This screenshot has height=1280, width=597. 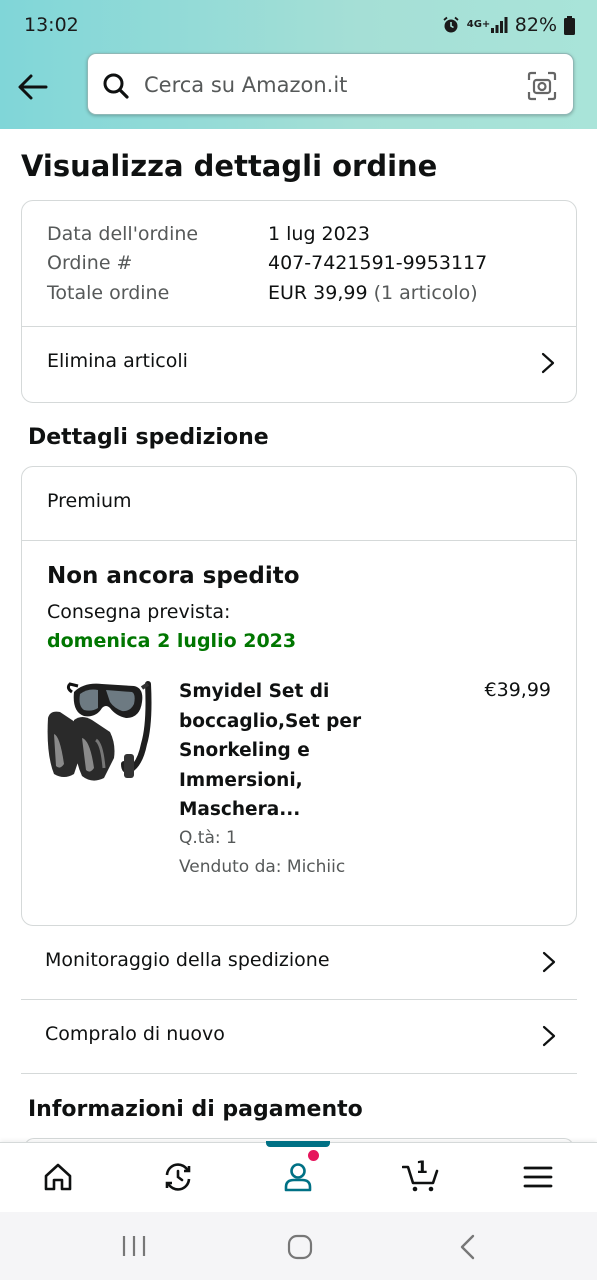 I want to click on product-title-line: Smyidel Set di, so click(x=254, y=691).